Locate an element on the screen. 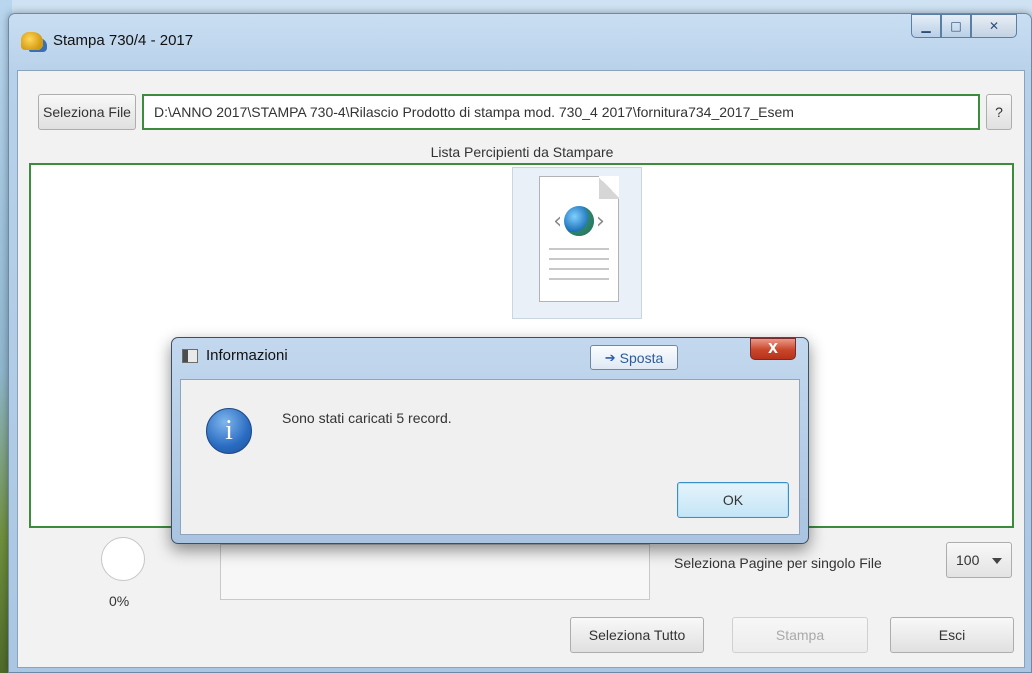 This screenshot has width=1032, height=673. close-icon: X is located at coordinates (773, 349).